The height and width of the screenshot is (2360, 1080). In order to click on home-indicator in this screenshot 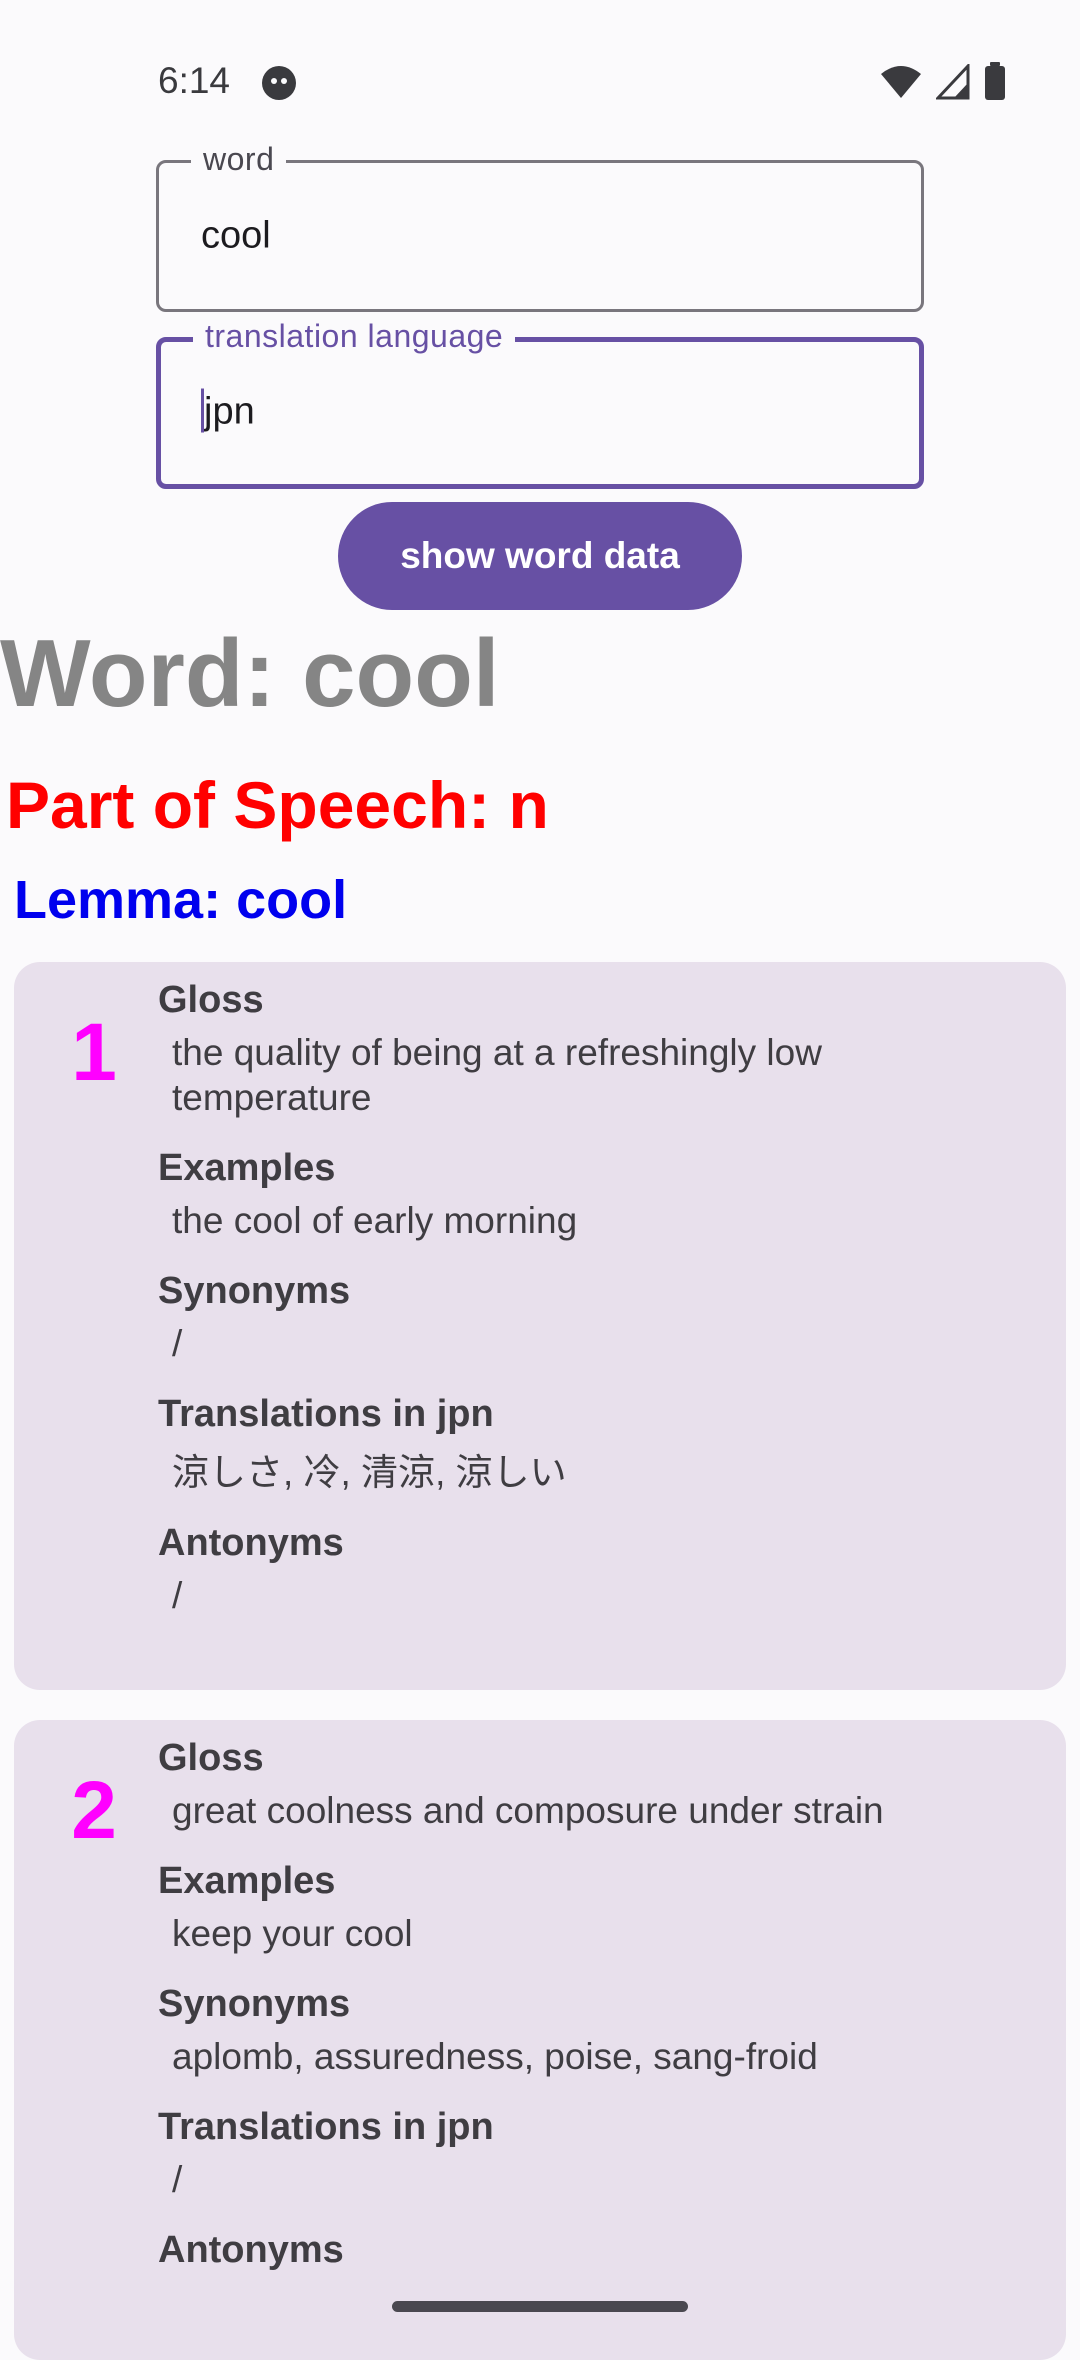, I will do `click(540, 2306)`.